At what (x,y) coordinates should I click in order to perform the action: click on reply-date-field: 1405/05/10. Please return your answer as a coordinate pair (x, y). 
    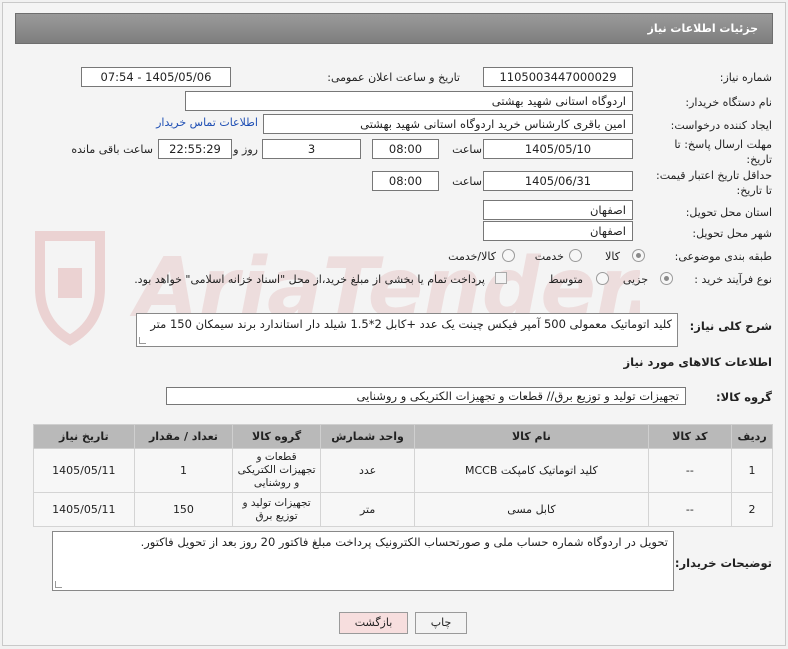
    Looking at the image, I should click on (558, 149).